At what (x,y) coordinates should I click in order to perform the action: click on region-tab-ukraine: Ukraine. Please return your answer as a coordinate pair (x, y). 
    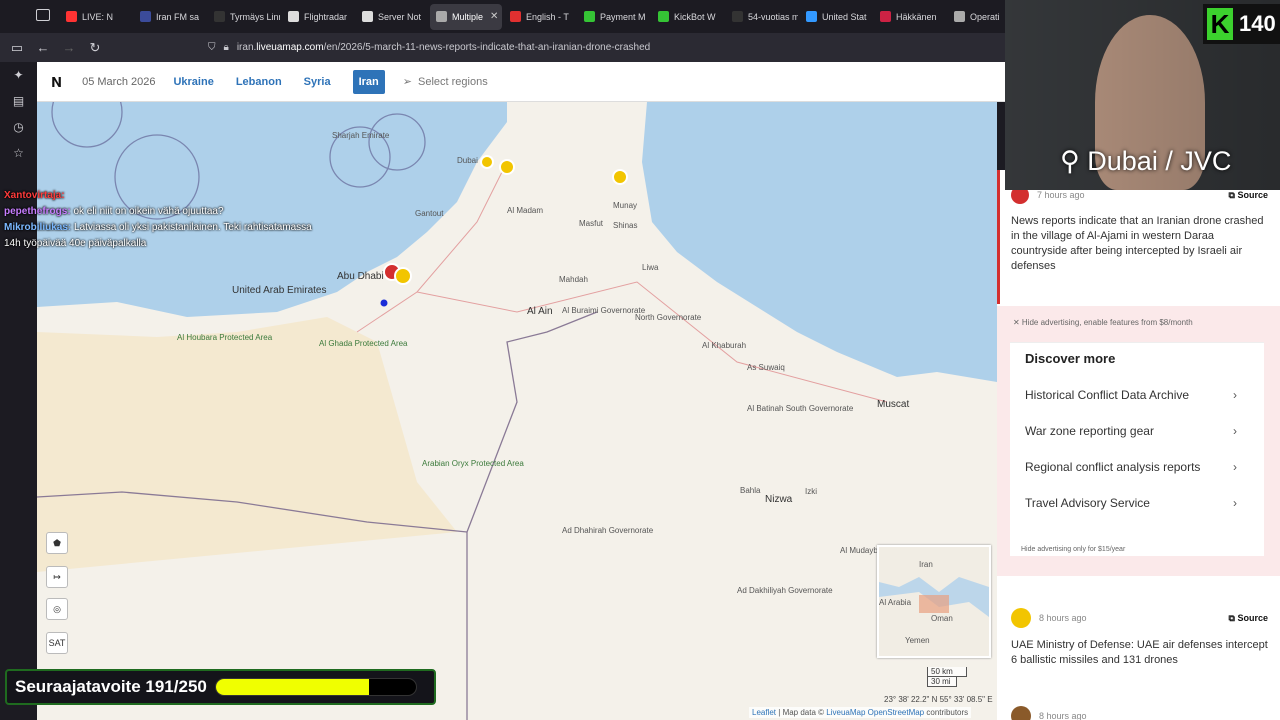
    Looking at the image, I should click on (193, 82).